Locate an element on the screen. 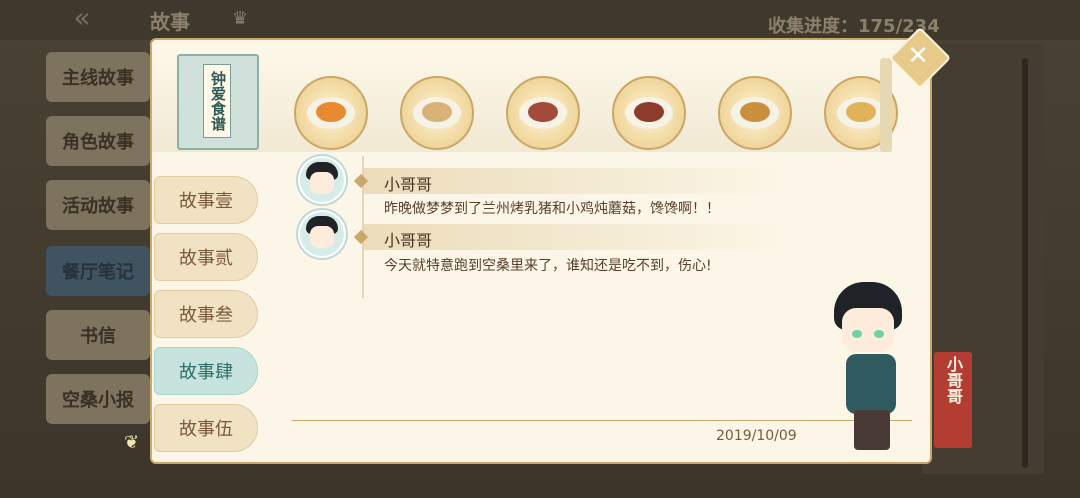 The width and height of the screenshot is (1080, 498). recipe-book-label: 钟爱食谱 is located at coordinates (217, 101).